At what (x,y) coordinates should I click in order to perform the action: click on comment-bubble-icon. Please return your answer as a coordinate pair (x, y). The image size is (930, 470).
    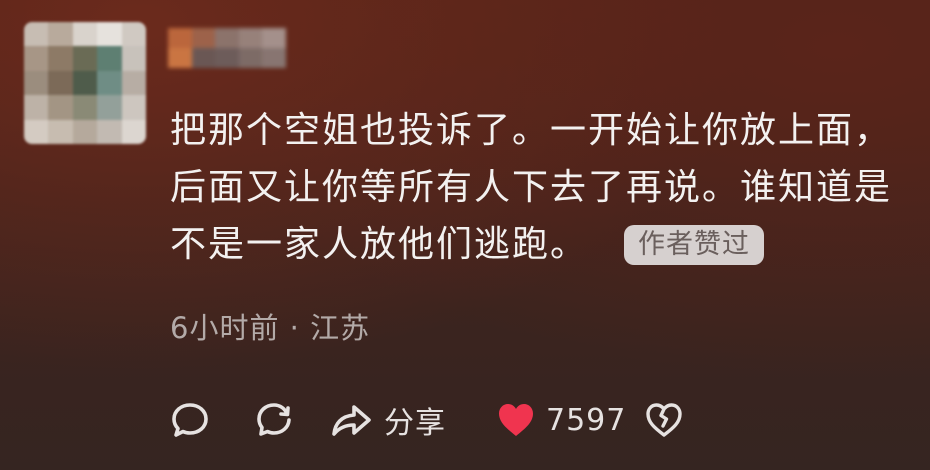
    Looking at the image, I should click on (190, 420).